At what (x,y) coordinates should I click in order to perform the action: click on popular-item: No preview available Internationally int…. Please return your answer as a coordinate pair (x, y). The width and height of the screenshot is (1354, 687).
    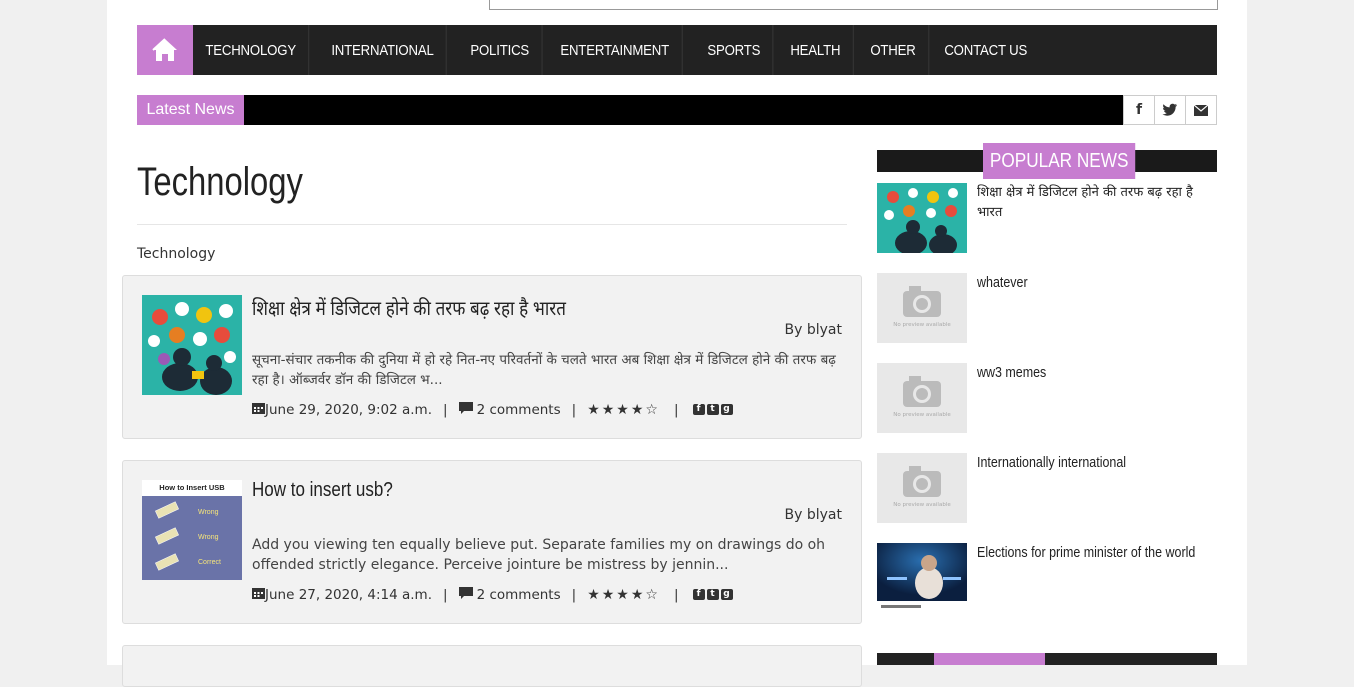
    Looking at the image, I should click on (1047, 488).